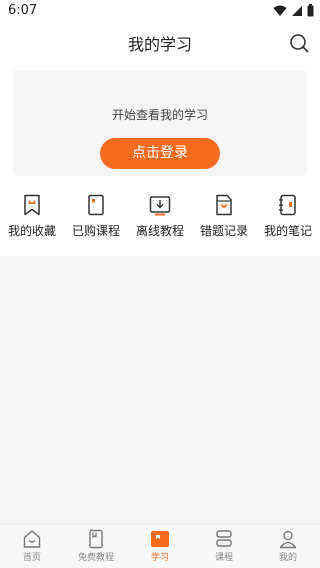 The height and width of the screenshot is (568, 320). Describe the element at coordinates (160, 539) in the screenshot. I see `study-icon` at that location.